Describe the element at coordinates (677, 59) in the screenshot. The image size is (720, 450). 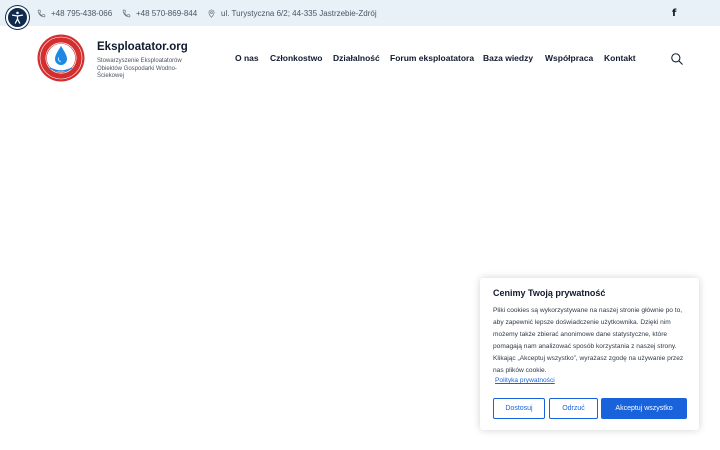
I see `search-icon` at that location.